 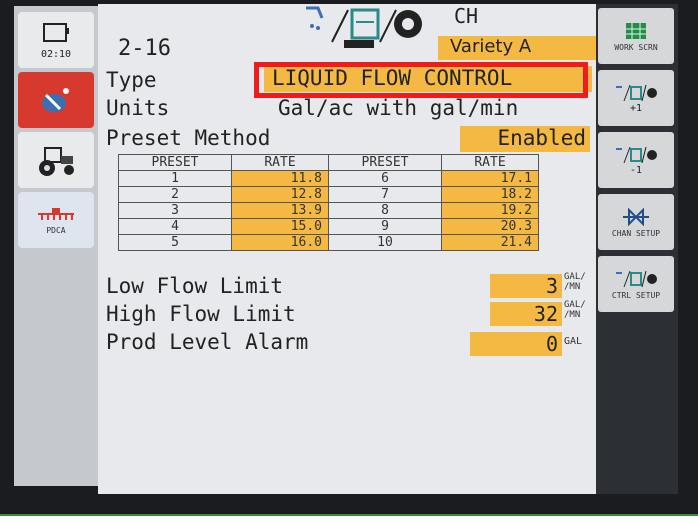 I want to click on high-flow-value: 32, so click(x=526, y=314).